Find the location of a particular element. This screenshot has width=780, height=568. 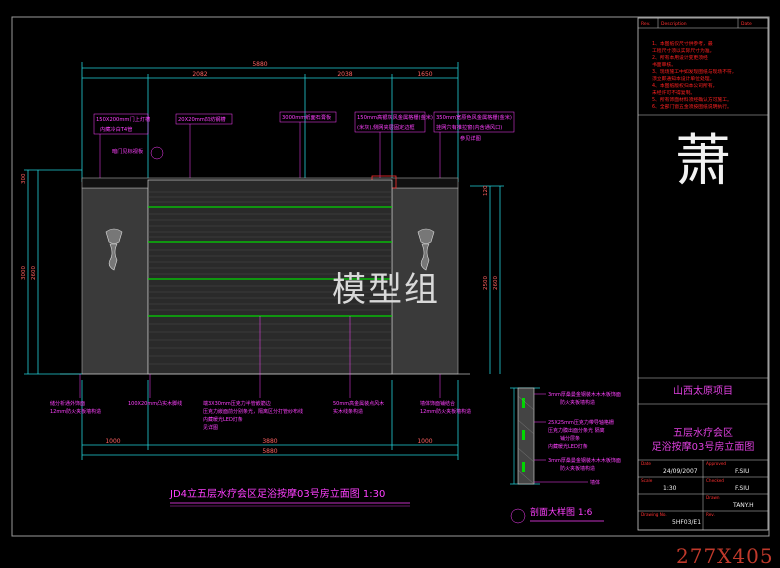

callout-top-10: 暗门见标视板 is located at coordinates (128, 151).